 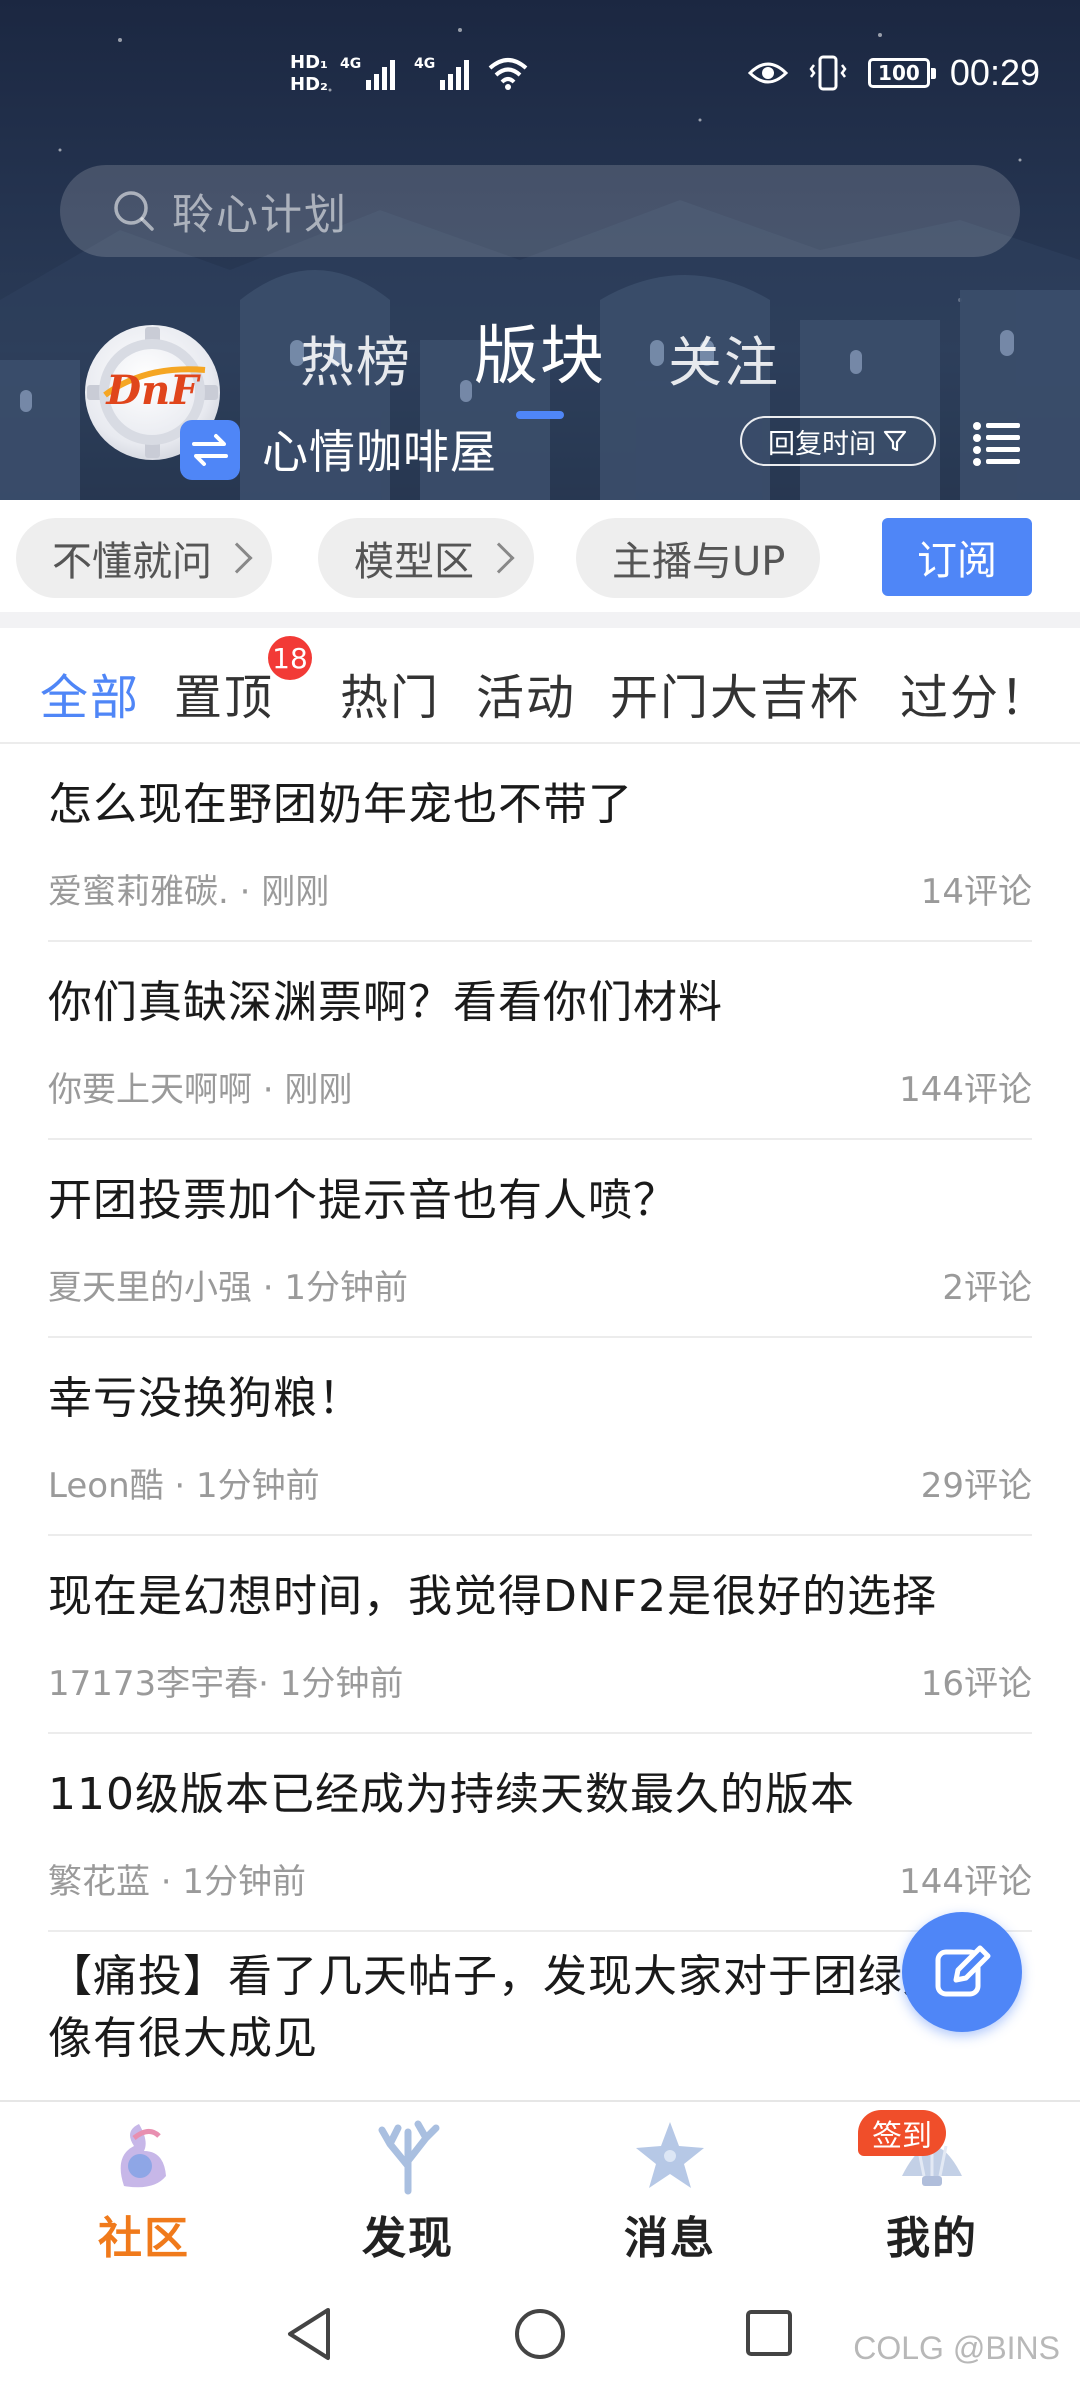 What do you see at coordinates (956, 2348) in the screenshot?
I see `watermark: COLG @BINS` at bounding box center [956, 2348].